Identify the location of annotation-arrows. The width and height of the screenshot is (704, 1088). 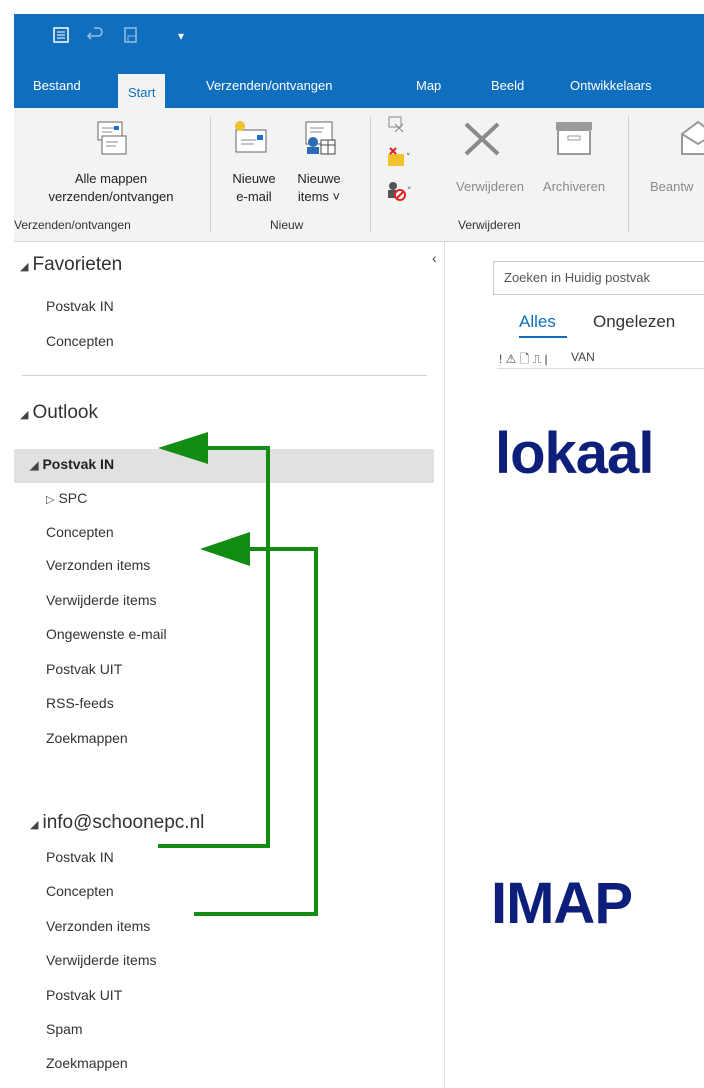
(238, 674).